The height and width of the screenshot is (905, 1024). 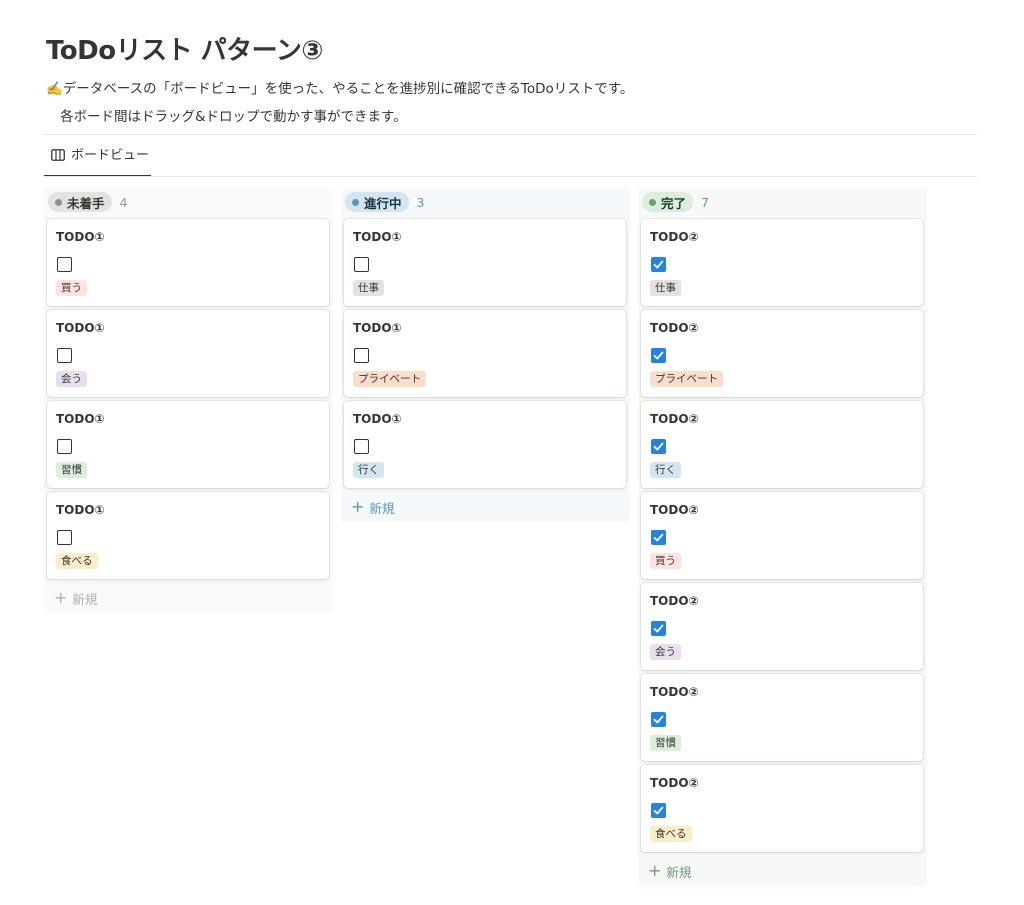 I want to click on todo-card: TODO② 行く, so click(x=782, y=444).